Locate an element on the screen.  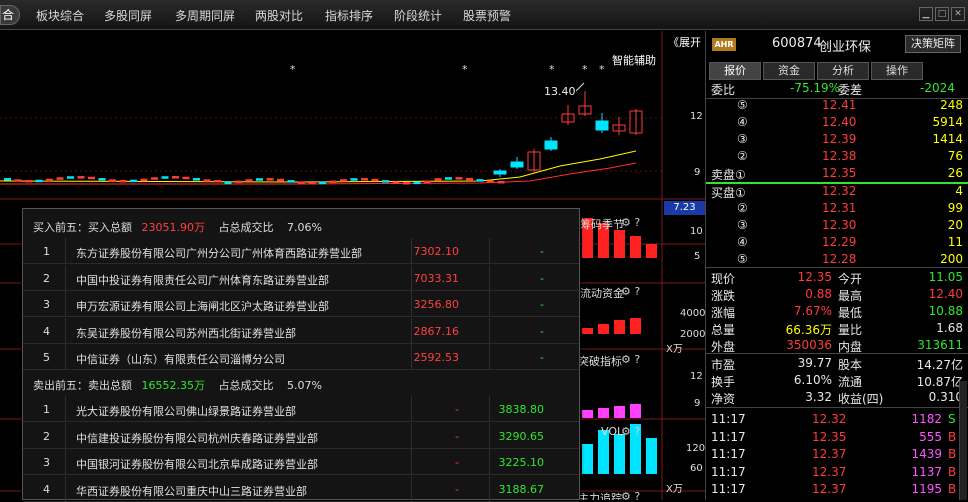
close-icon: ✕ is located at coordinates (958, 14).